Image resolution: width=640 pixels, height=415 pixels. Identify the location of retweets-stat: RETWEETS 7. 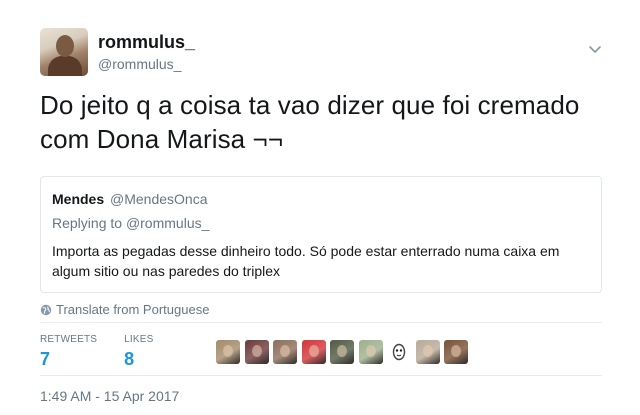
(68, 352).